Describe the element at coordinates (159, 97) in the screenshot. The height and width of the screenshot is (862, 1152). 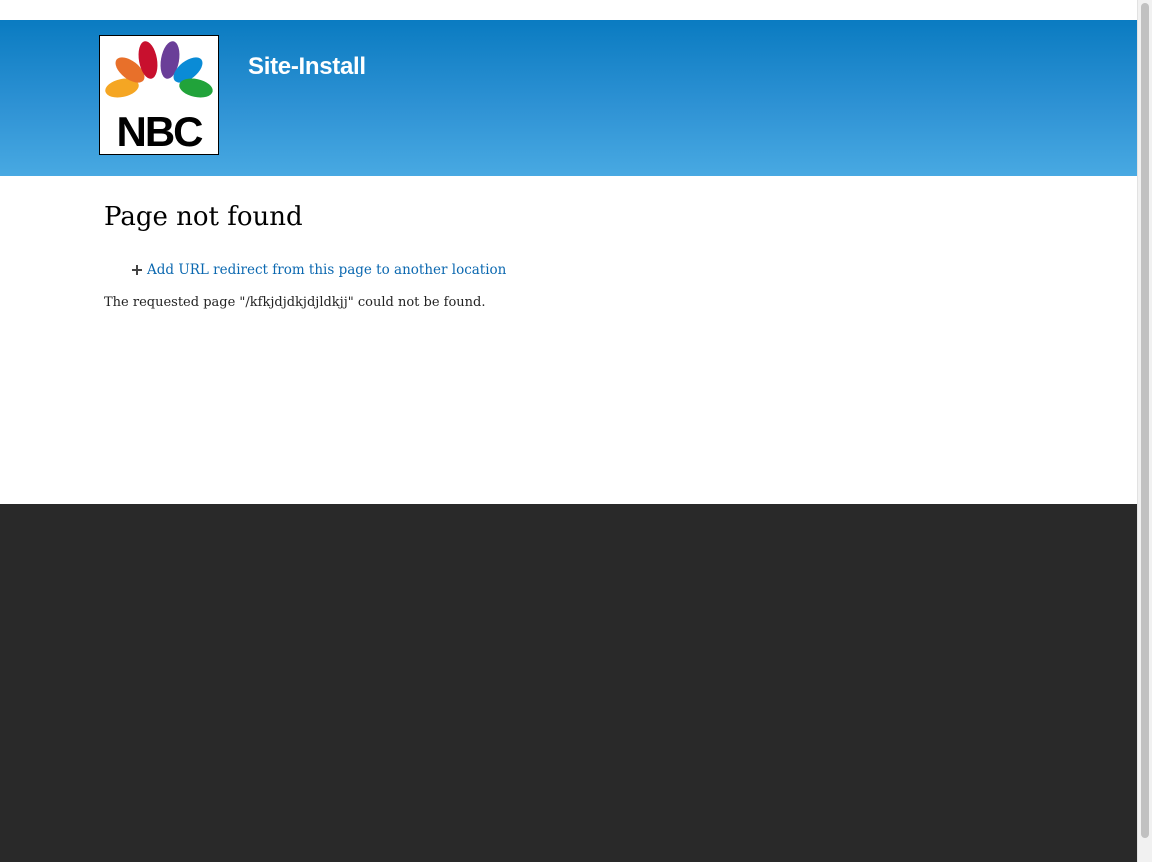
I see `nbc-peacock-icon: NBC` at that location.